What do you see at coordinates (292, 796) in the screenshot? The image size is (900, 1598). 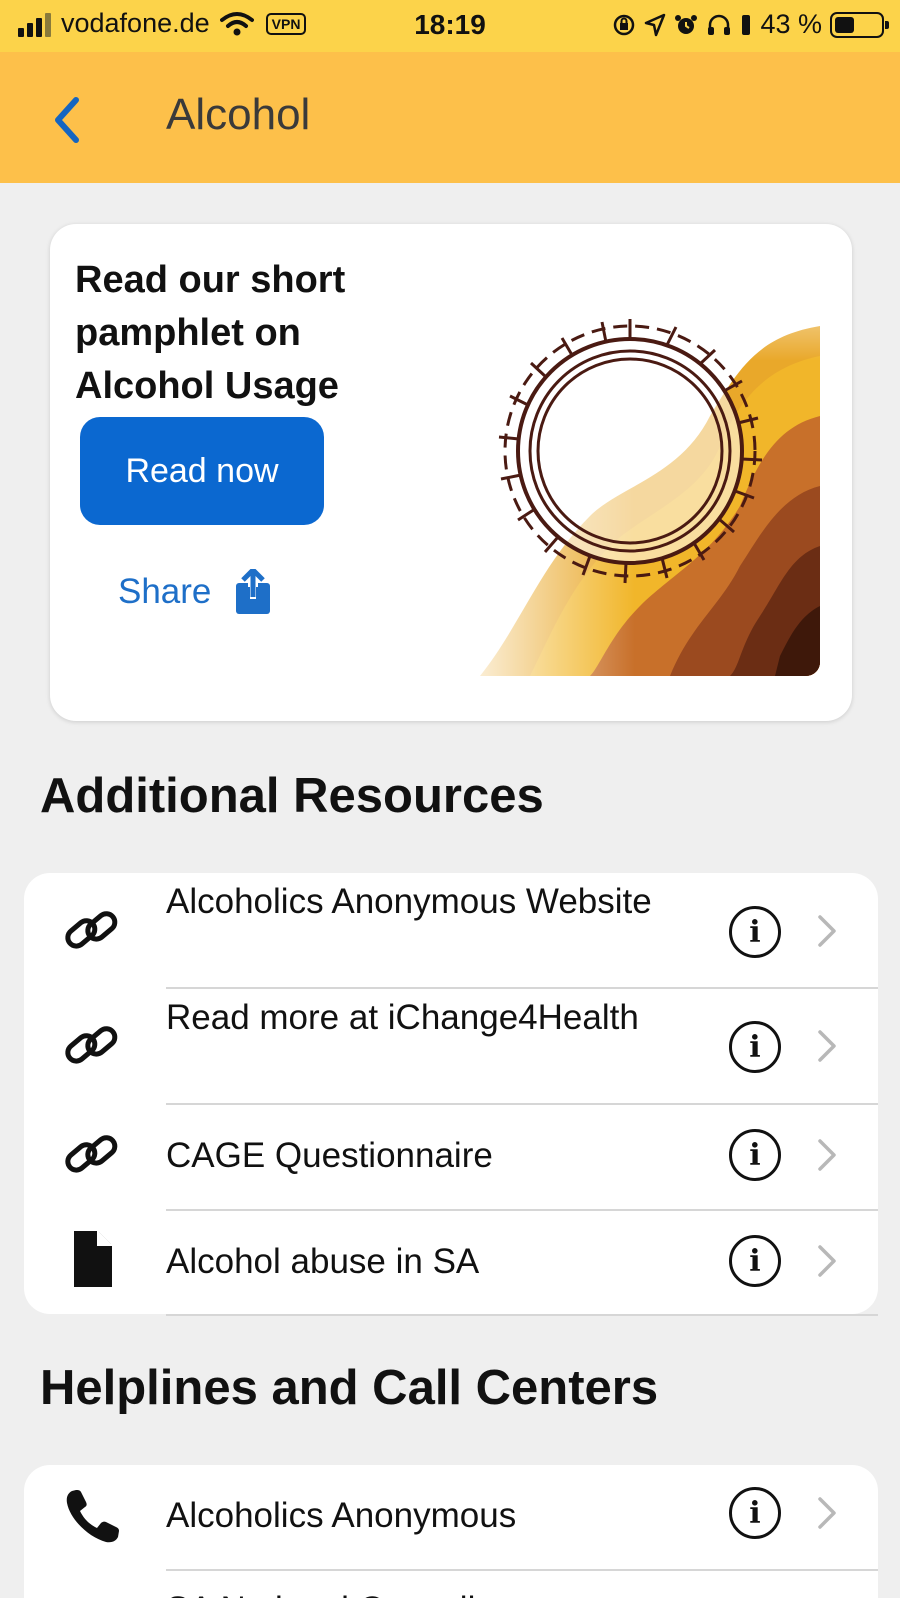 I see `additional-resources-heading: Additional Resources` at bounding box center [292, 796].